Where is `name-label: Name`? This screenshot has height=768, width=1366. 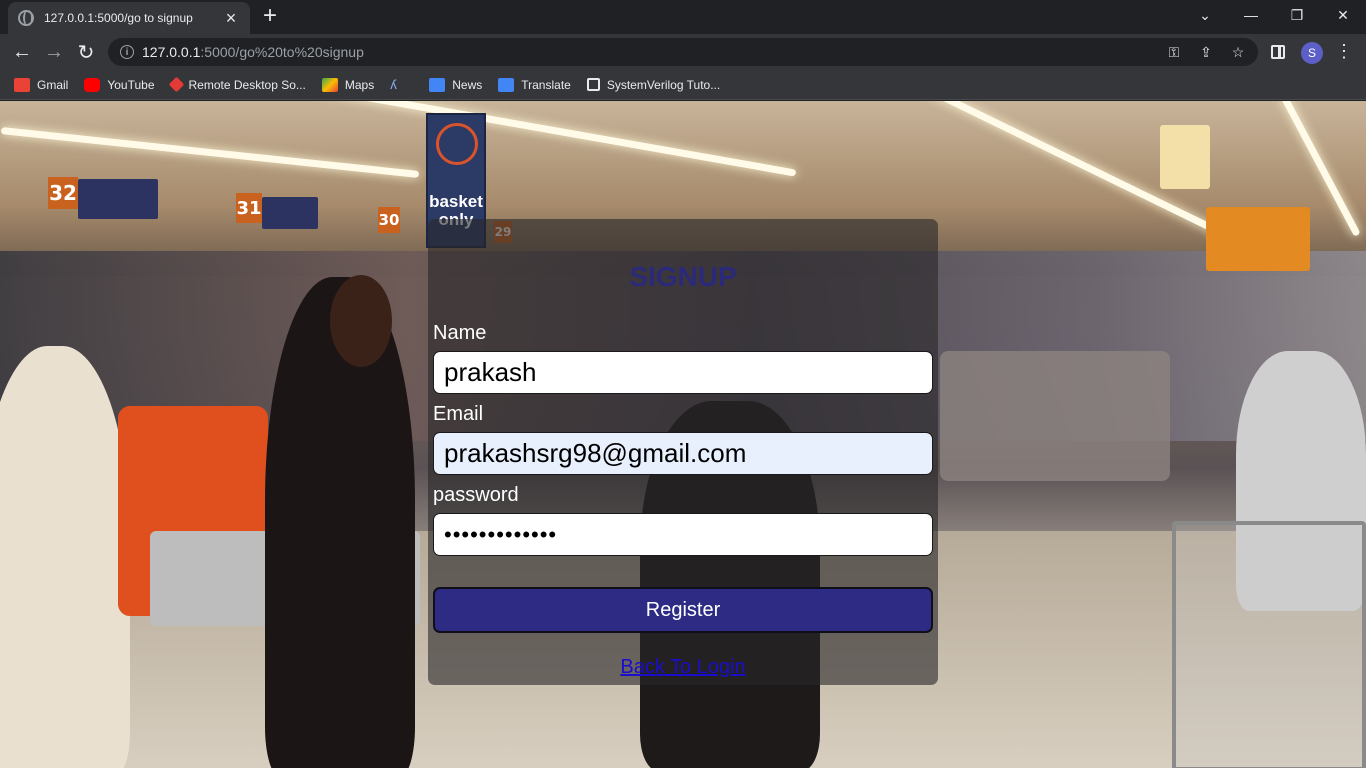
name-label: Name is located at coordinates (460, 333).